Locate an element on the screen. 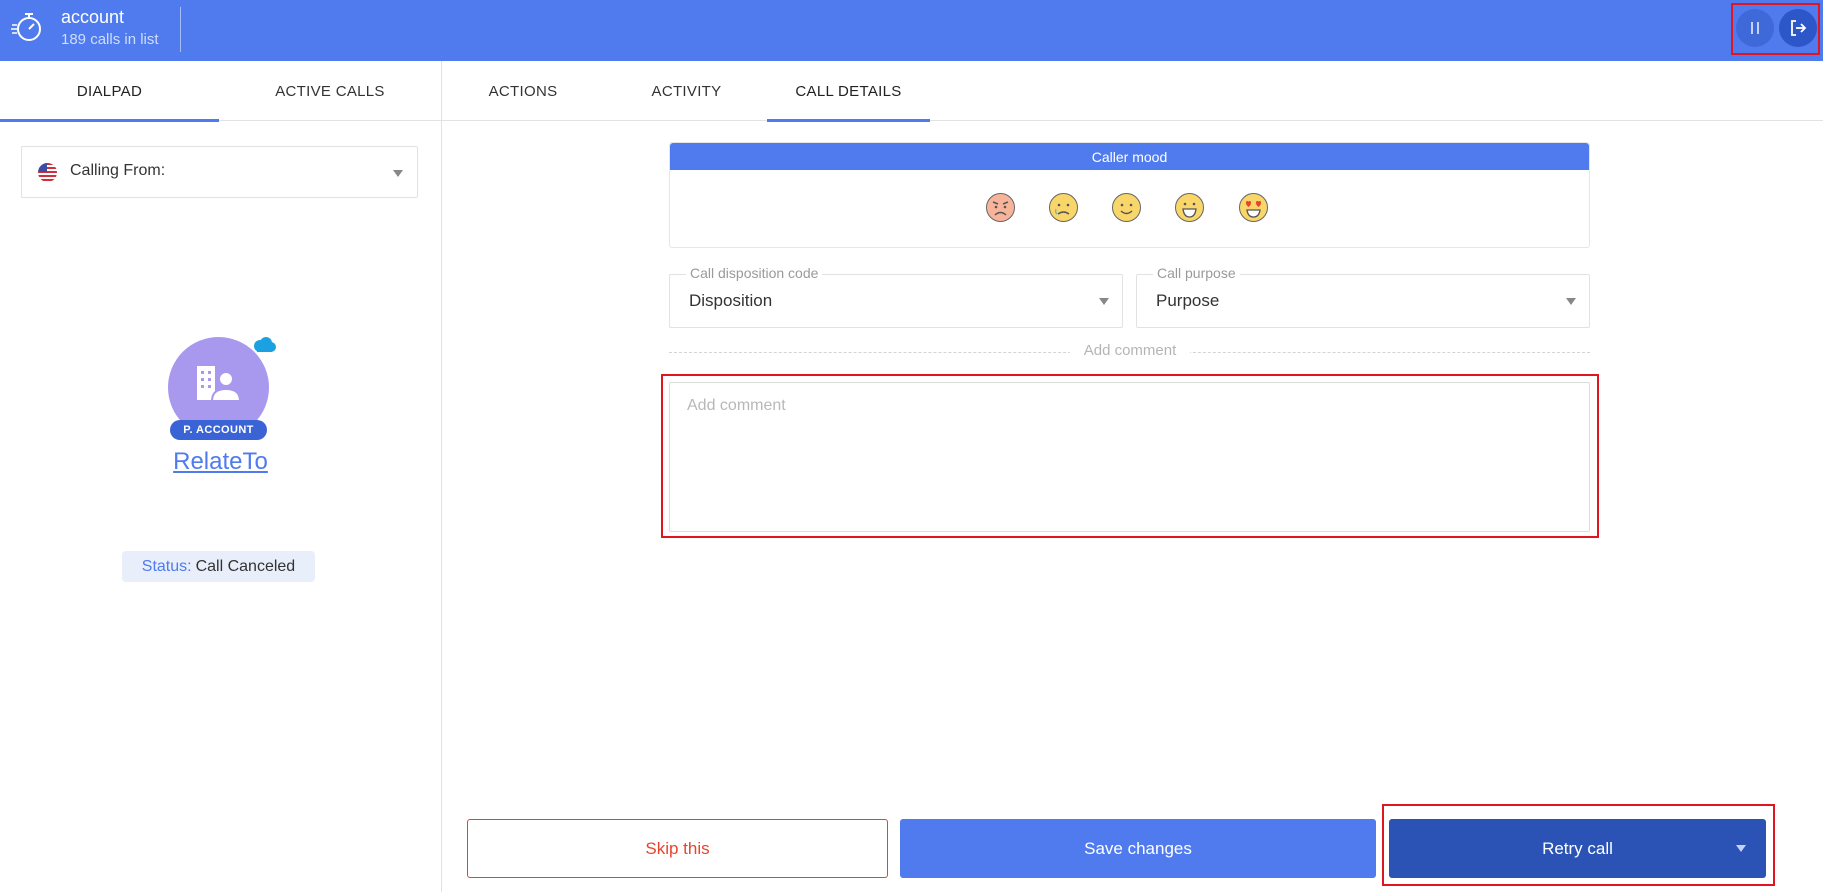 The image size is (1823, 892). caller-mood-title: Caller mood is located at coordinates (1129, 156).